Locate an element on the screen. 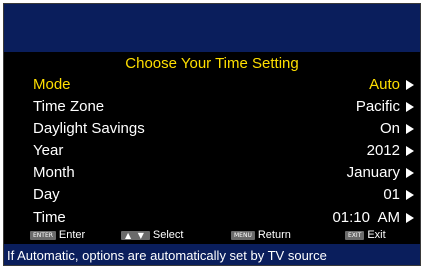  menu-row-month: Month January is located at coordinates (212, 173).